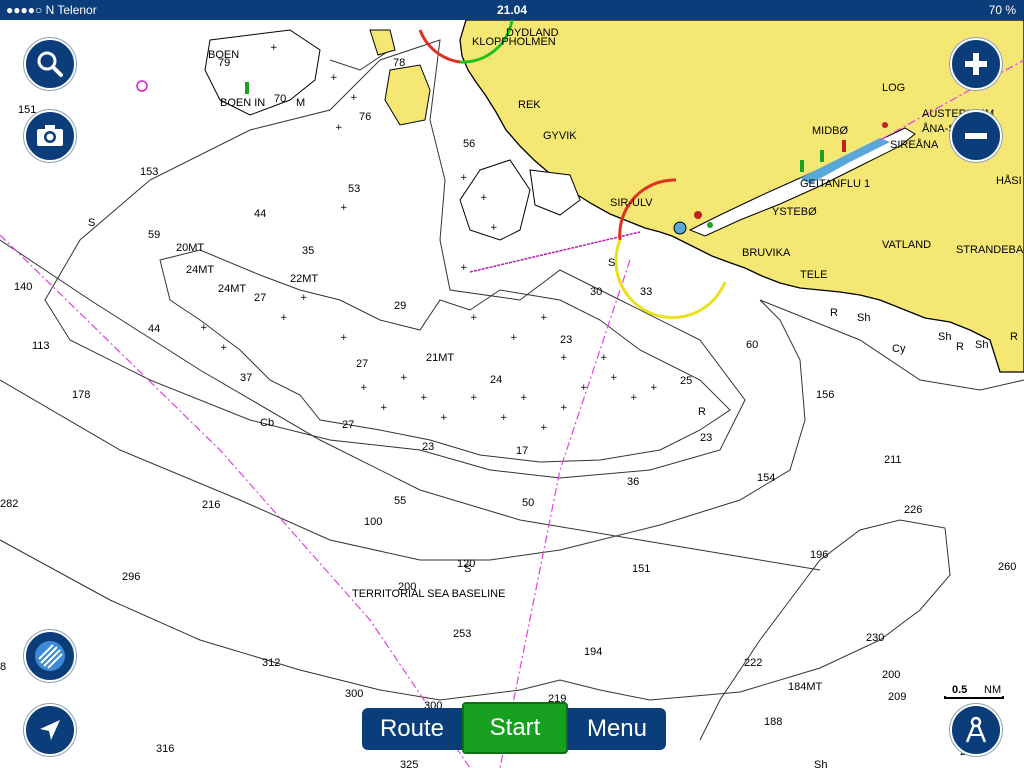 Image resolution: width=1024 pixels, height=768 pixels. I want to click on sounding: 20MT, so click(190, 248).